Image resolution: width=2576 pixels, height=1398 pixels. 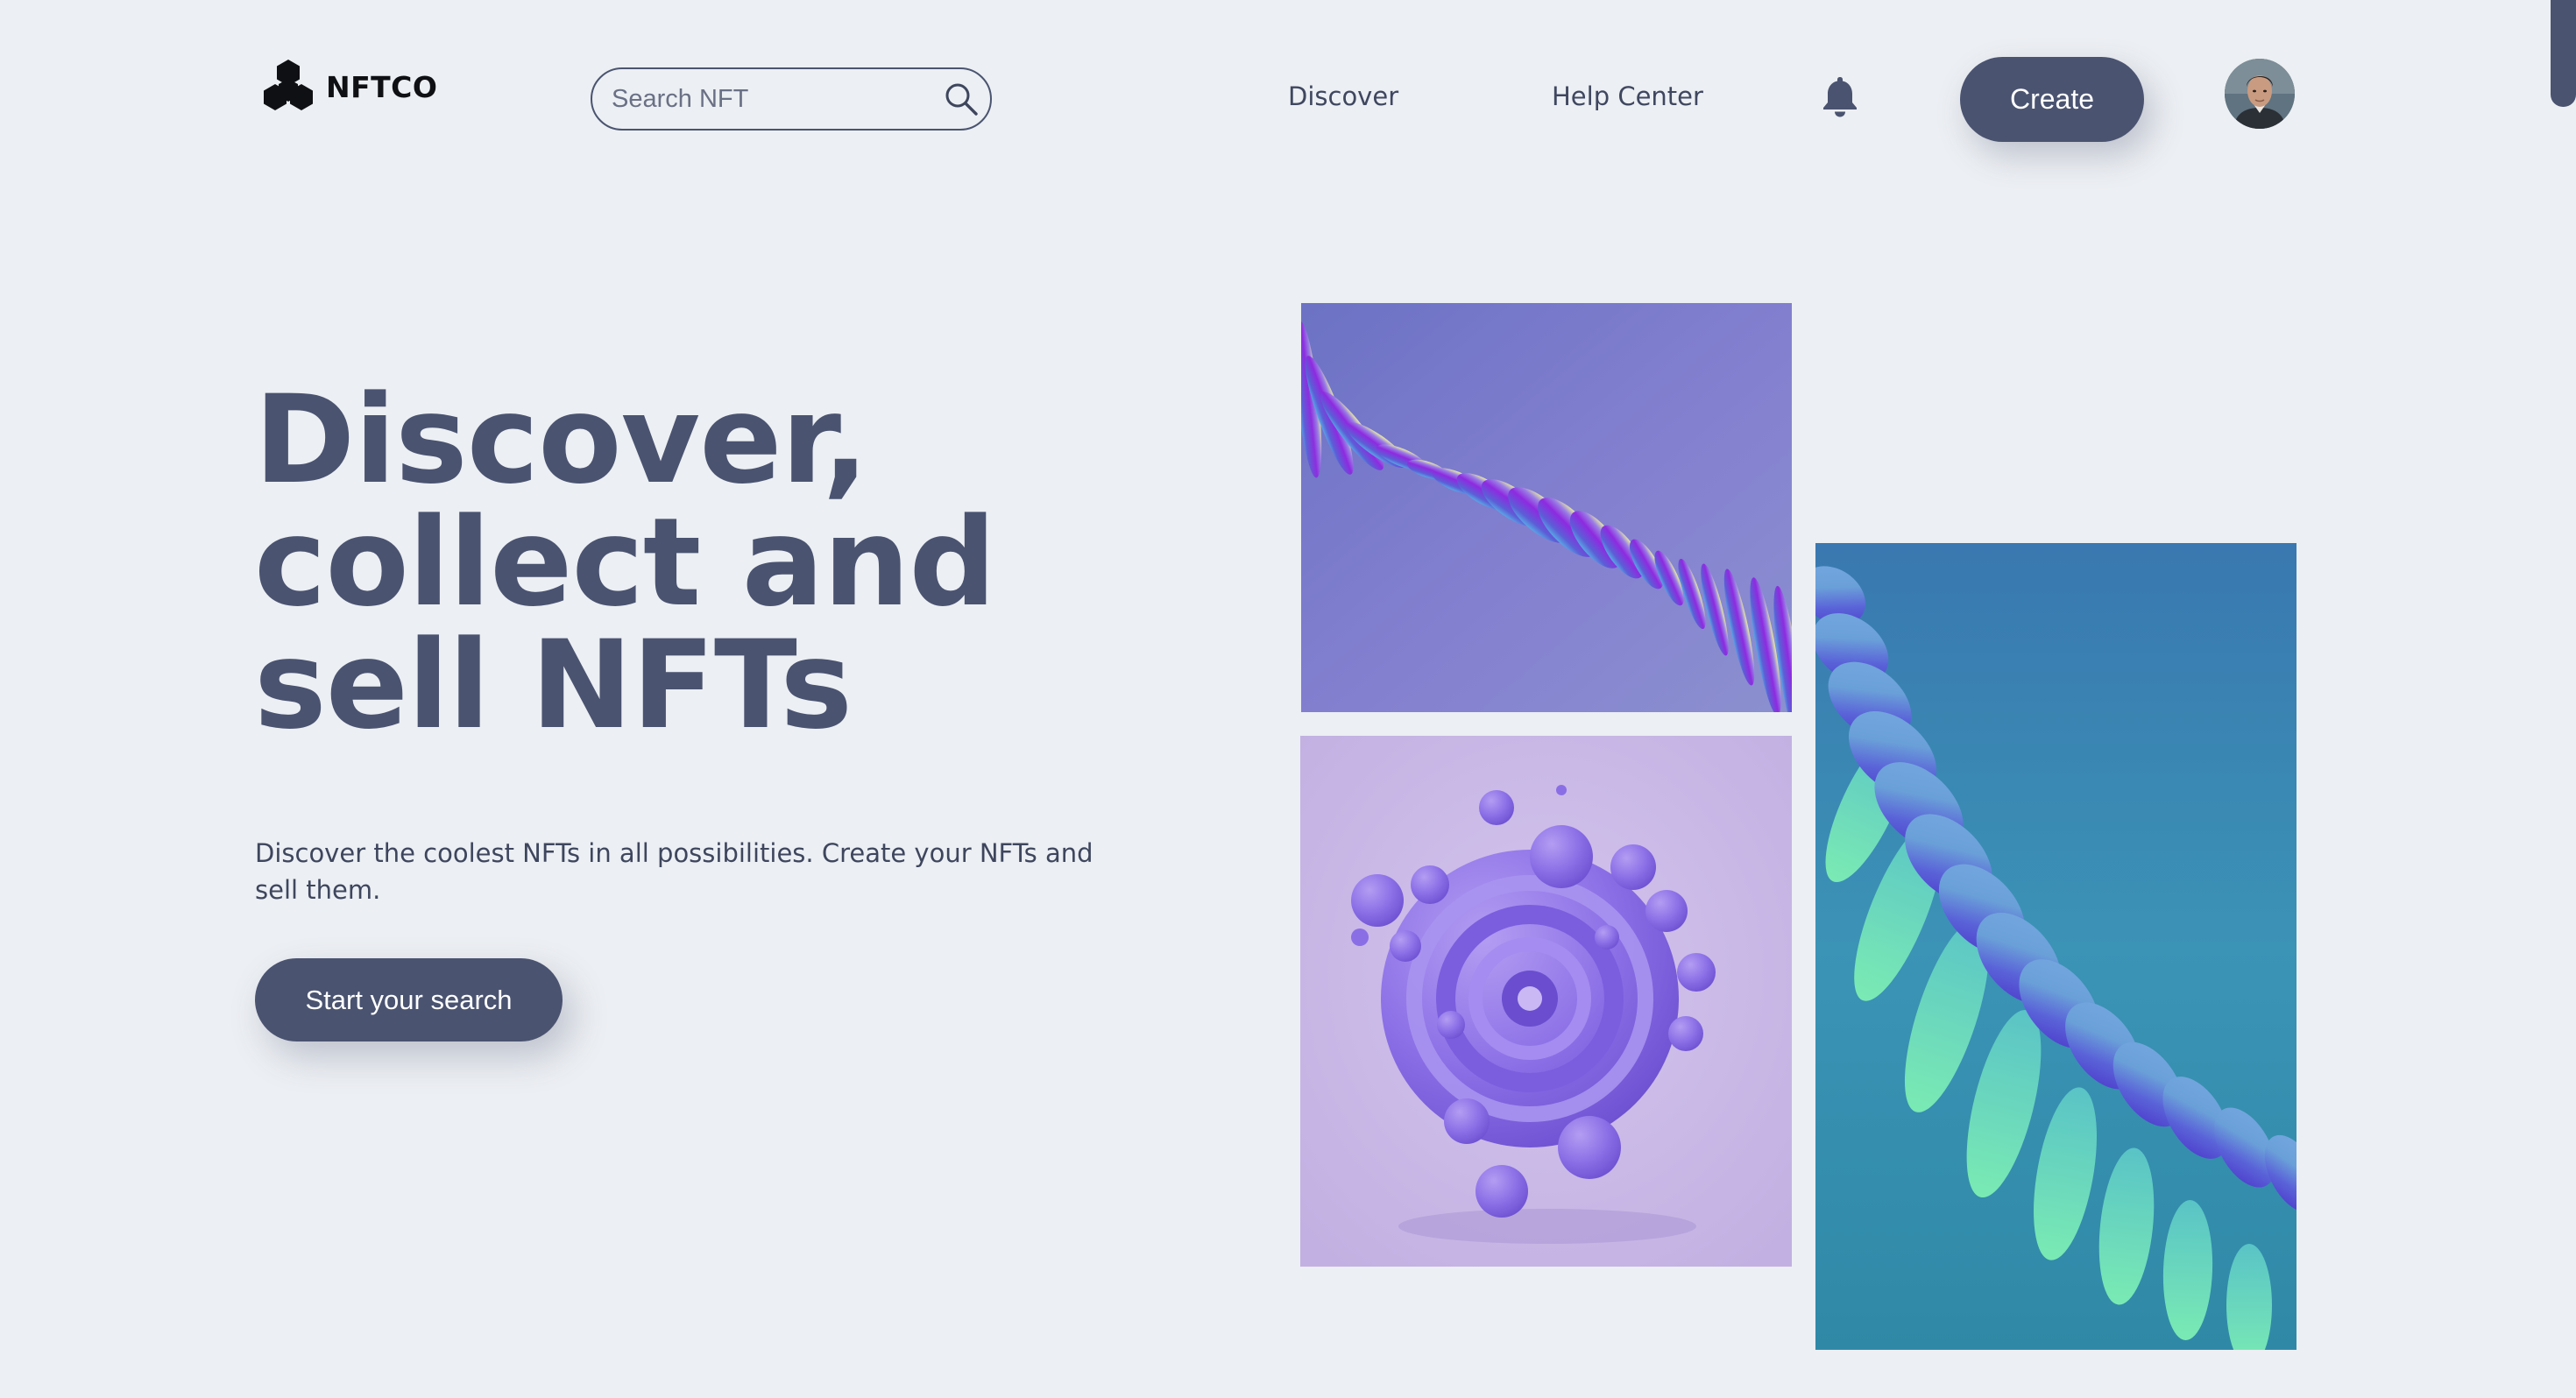 What do you see at coordinates (1627, 96) in the screenshot?
I see `nav-help-center-link: Help Center` at bounding box center [1627, 96].